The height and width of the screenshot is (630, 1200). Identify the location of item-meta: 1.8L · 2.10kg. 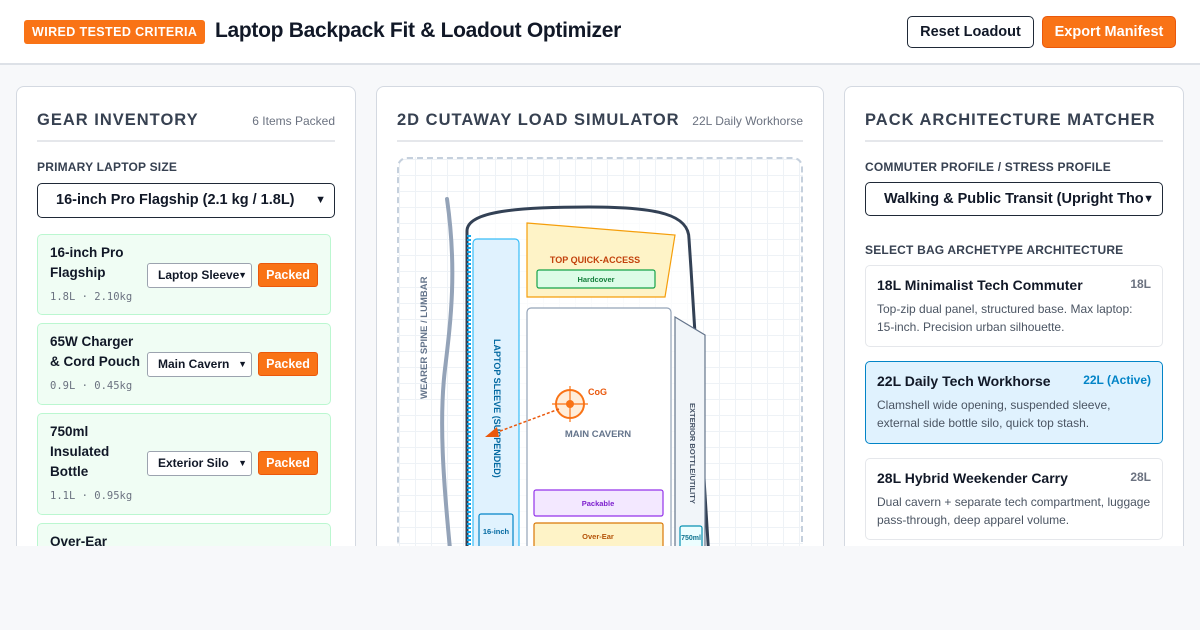
(91, 297).